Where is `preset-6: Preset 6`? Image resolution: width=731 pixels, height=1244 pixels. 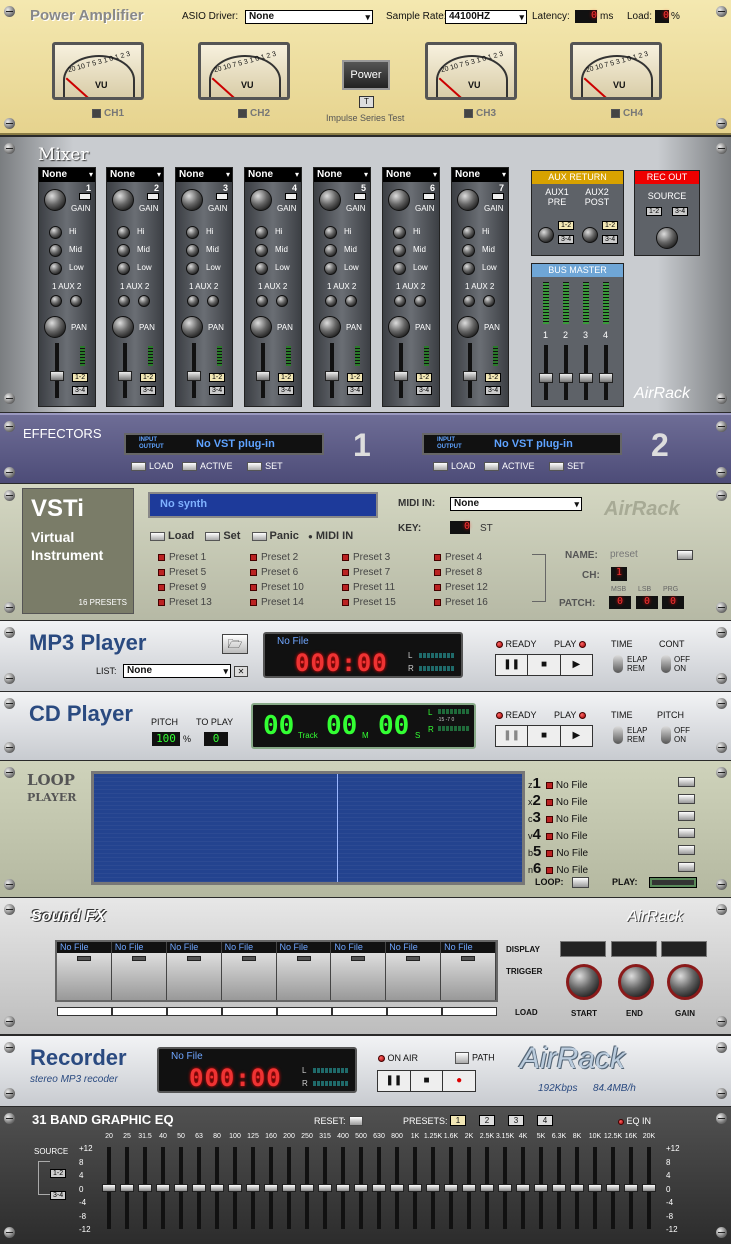 preset-6: Preset 6 is located at coordinates (274, 572).